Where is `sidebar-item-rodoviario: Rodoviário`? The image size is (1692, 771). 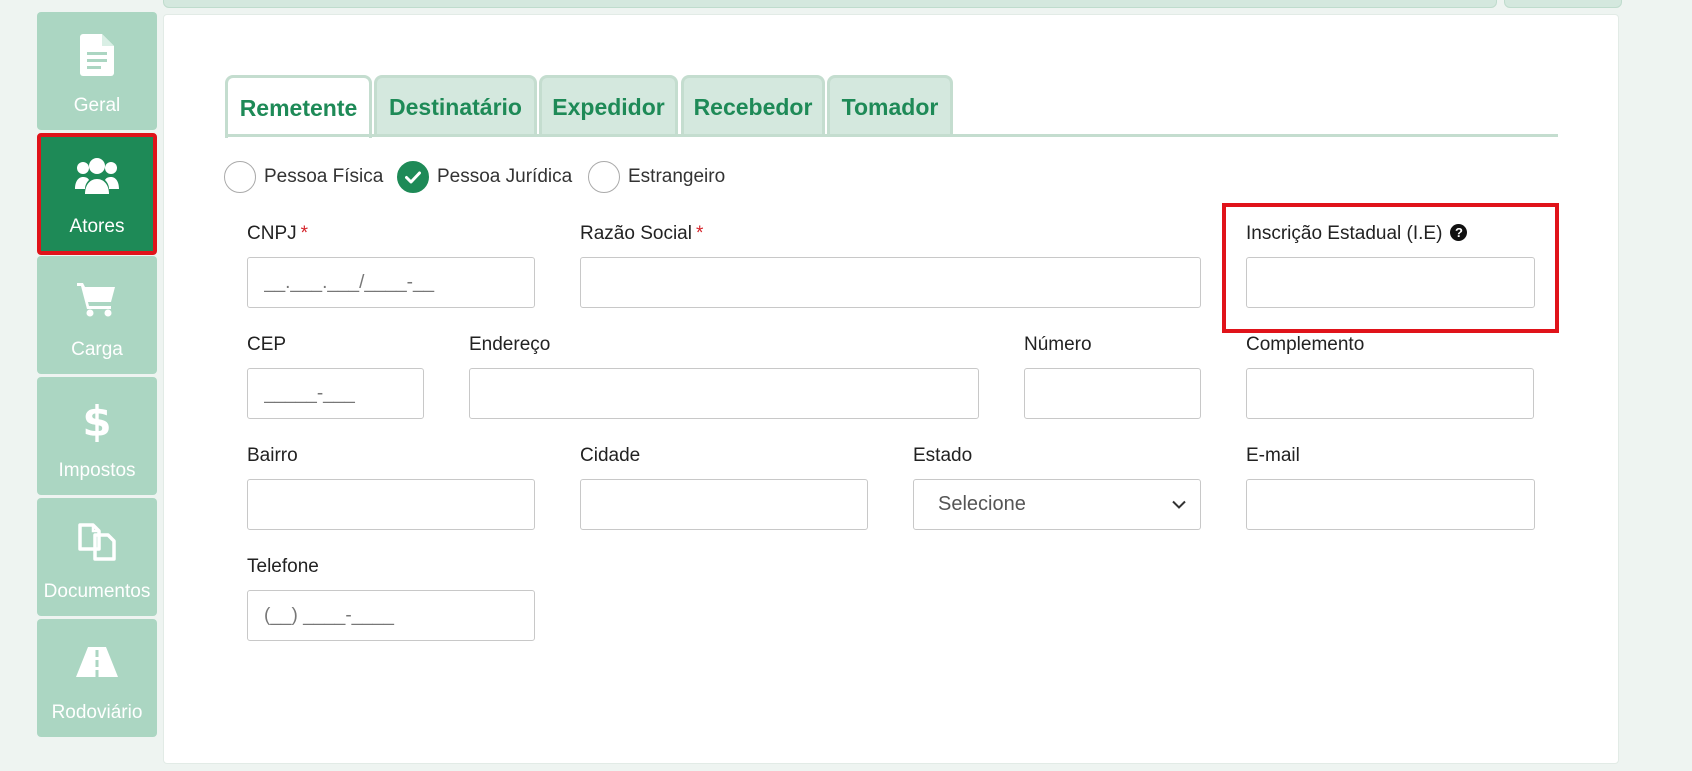 sidebar-item-rodoviario: Rodoviário is located at coordinates (97, 678).